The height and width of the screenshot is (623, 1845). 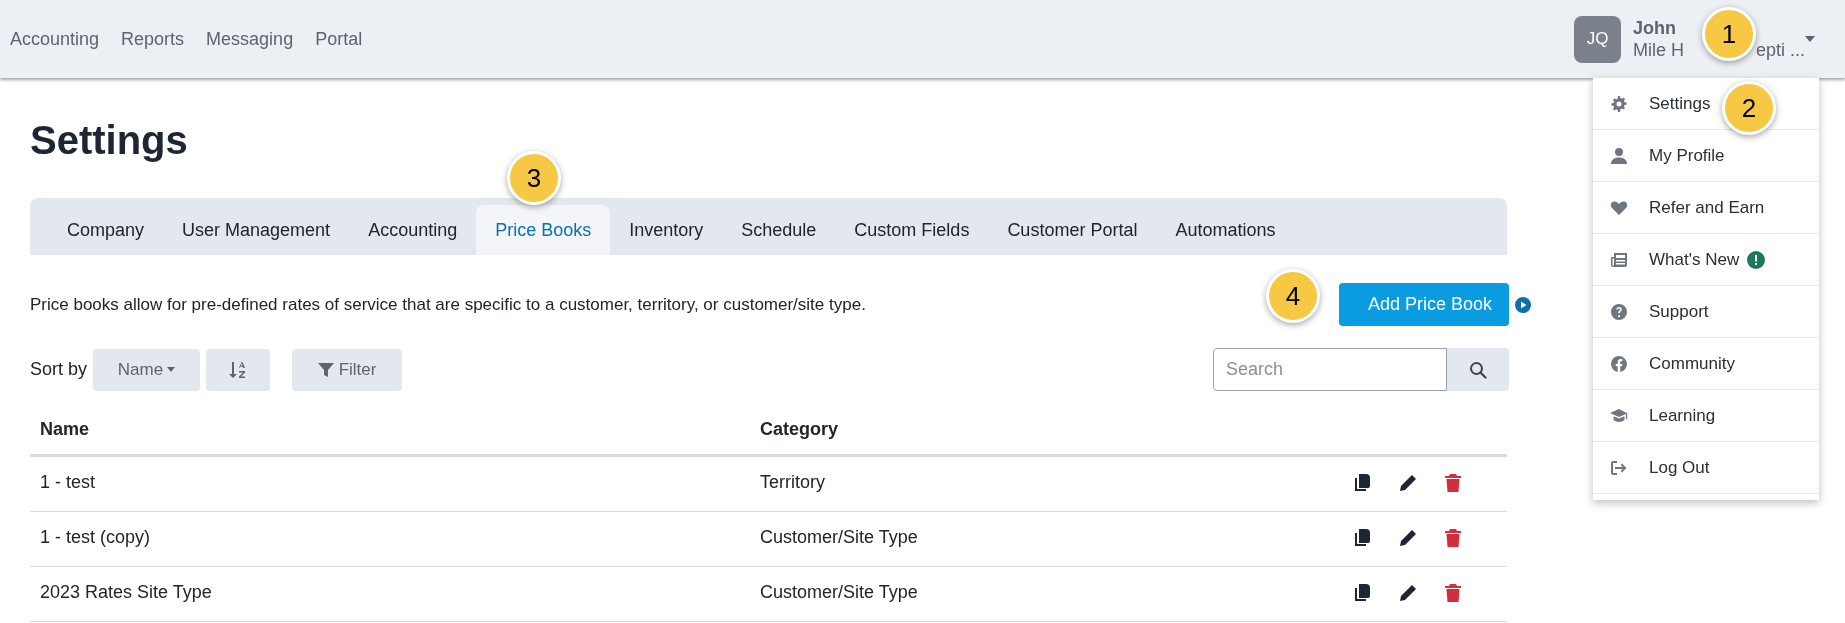 What do you see at coordinates (1706, 416) in the screenshot?
I see `menu-item: Learning` at bounding box center [1706, 416].